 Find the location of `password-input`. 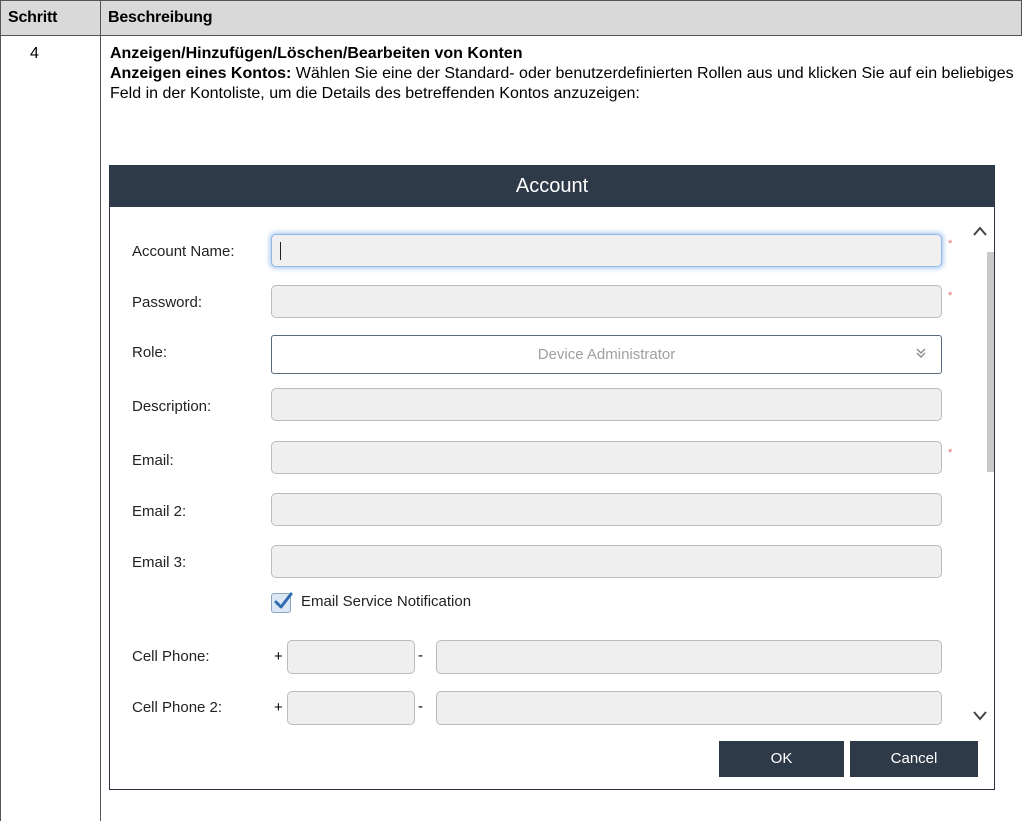

password-input is located at coordinates (606, 301).